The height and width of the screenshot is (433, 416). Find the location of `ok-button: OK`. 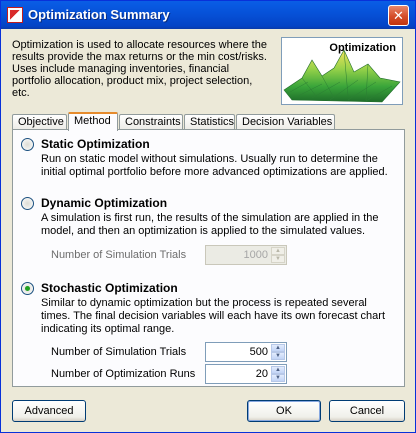

ok-button: OK is located at coordinates (284, 411).